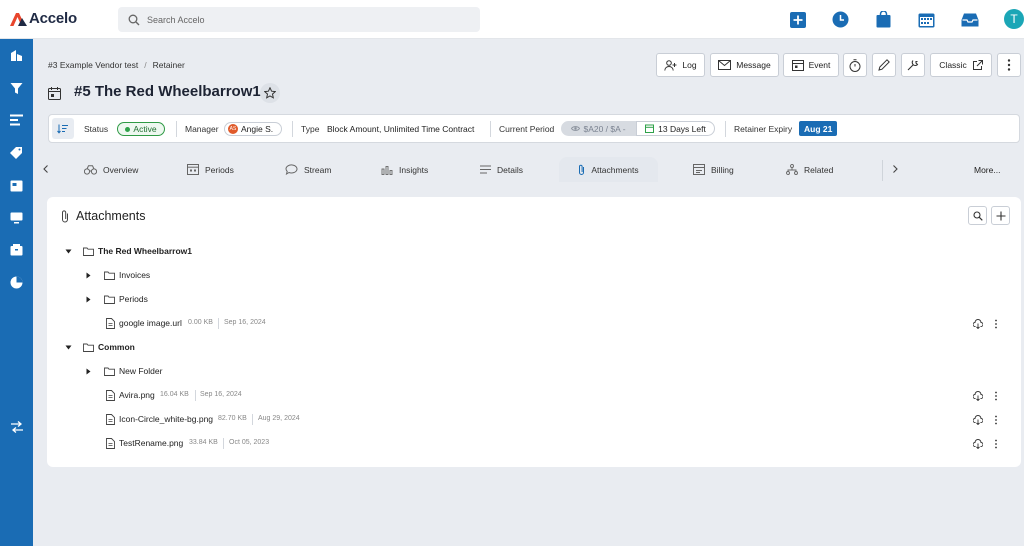 This screenshot has height=546, width=1024. Describe the element at coordinates (534, 348) in the screenshot. I see `folder-row: Common` at that location.